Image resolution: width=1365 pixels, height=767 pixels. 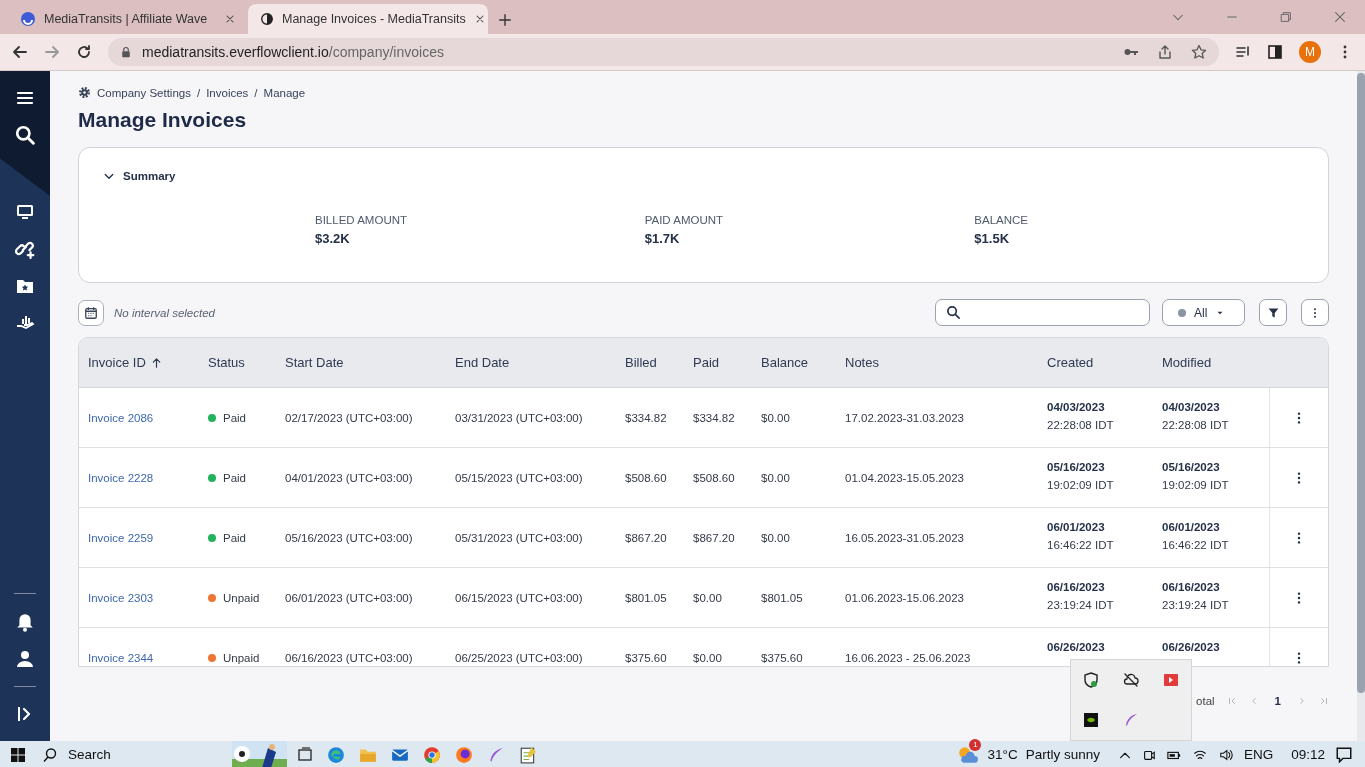 I want to click on weather-text: Partly sunny, so click(x=1062, y=754).